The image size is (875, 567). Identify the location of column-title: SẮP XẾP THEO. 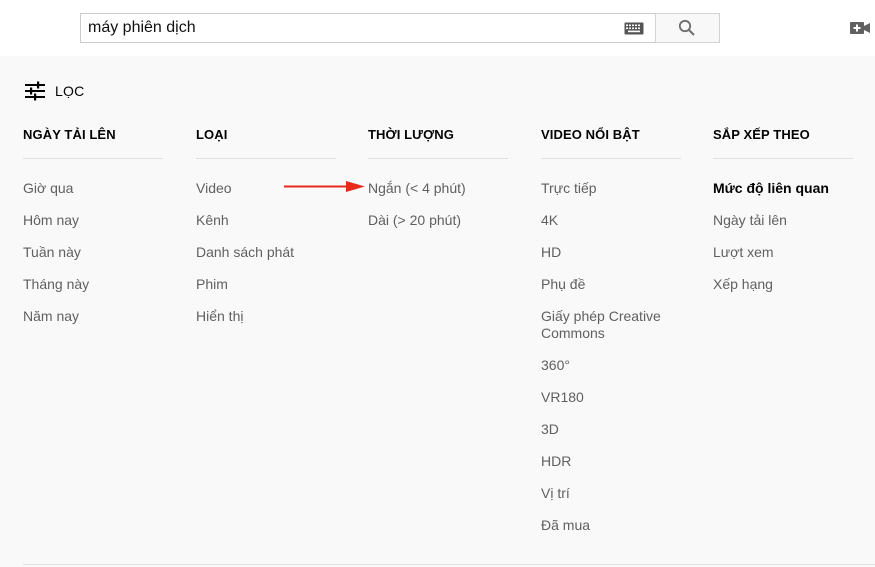
(761, 134).